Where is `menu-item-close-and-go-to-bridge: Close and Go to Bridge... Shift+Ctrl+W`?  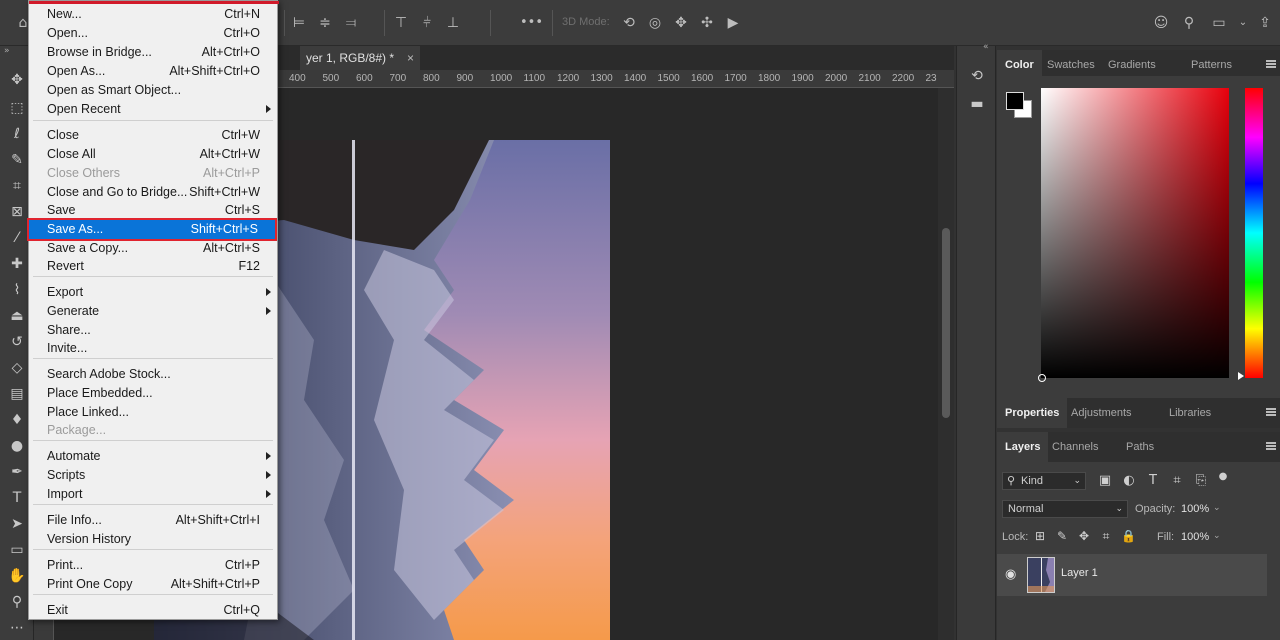
menu-item-close-and-go-to-bridge: Close and Go to Bridge... Shift+Ctrl+W is located at coordinates (153, 192).